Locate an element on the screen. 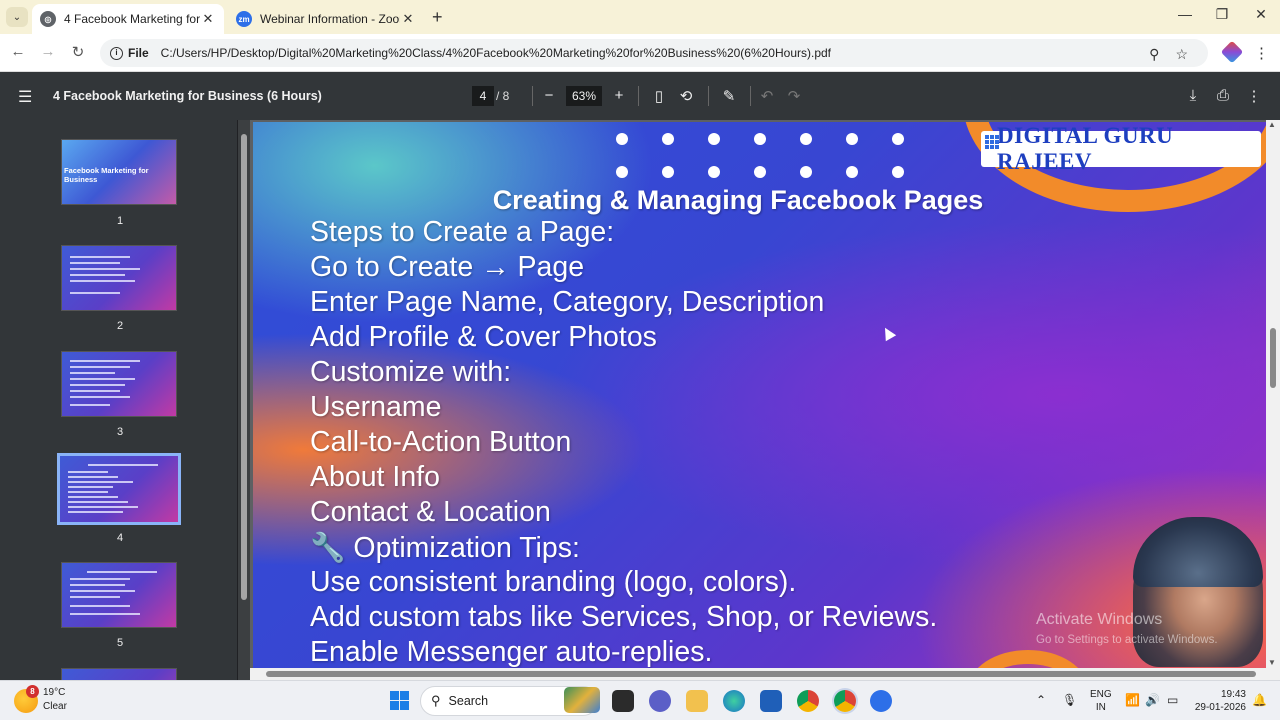 This screenshot has height=720, width=1280. zoom-level-input: 63% is located at coordinates (584, 96).